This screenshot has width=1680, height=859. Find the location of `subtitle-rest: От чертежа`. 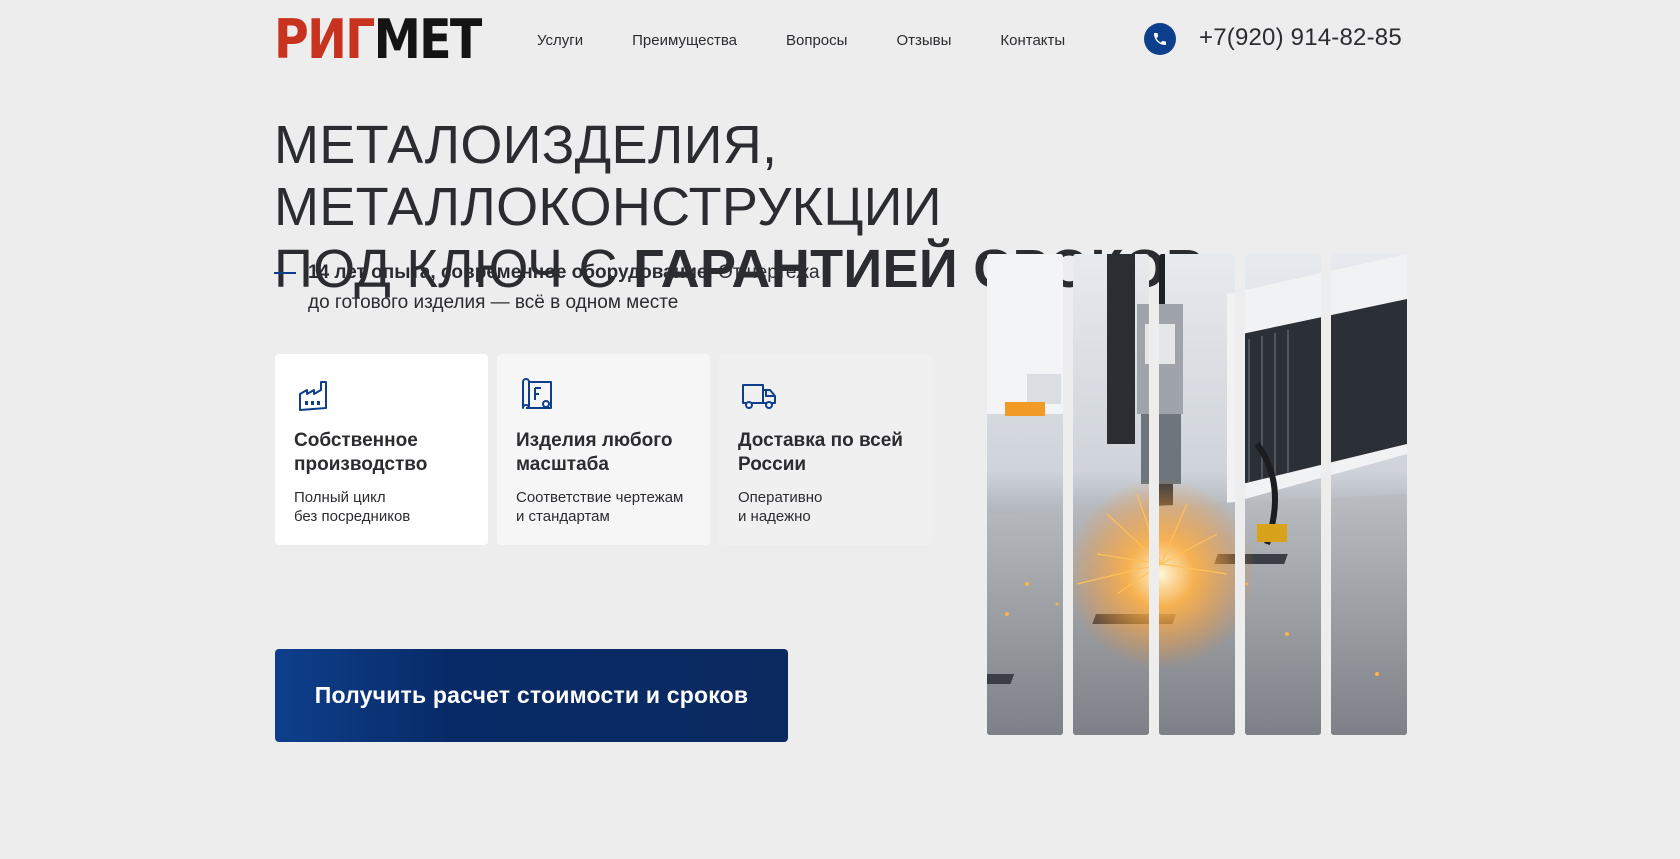

subtitle-rest: От чертежа is located at coordinates (766, 272).